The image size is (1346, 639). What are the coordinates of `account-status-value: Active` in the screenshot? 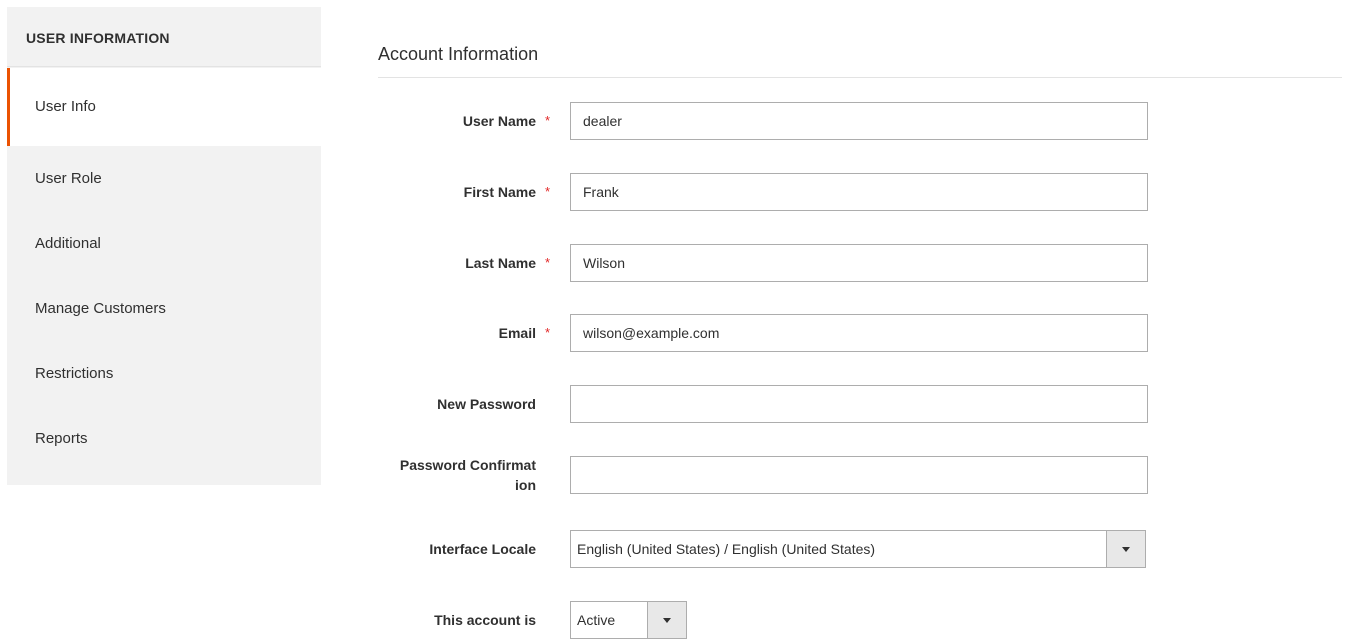 It's located at (596, 620).